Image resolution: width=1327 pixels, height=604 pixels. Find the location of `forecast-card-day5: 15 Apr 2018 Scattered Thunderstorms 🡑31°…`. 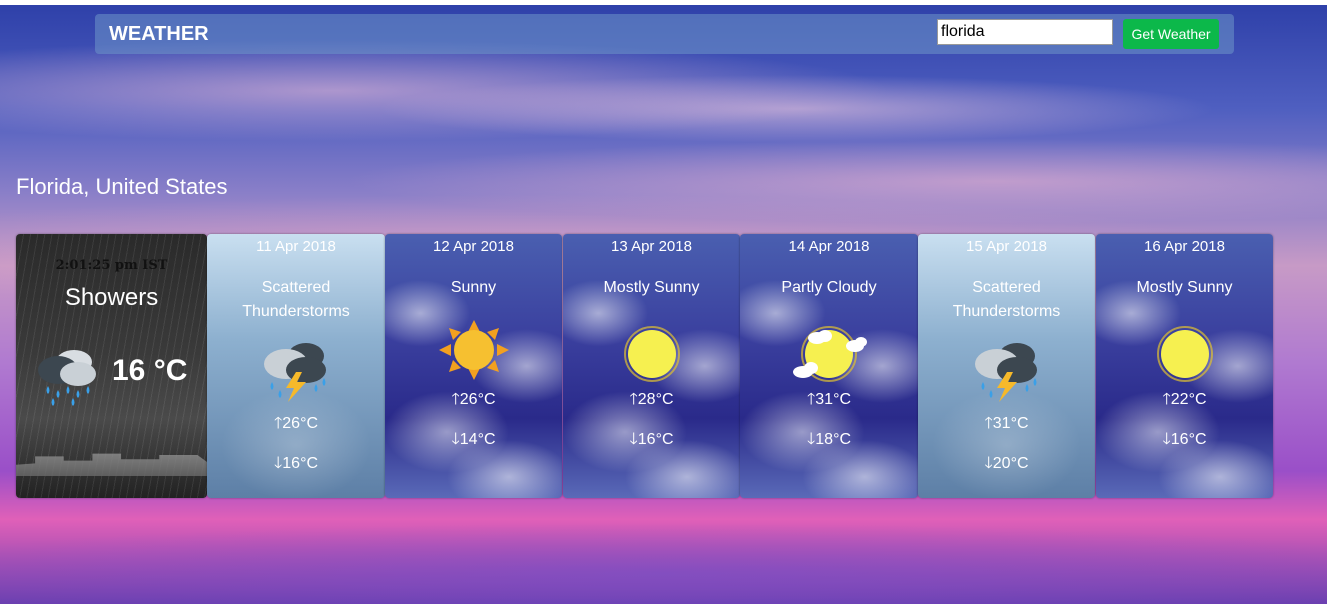

forecast-card-day5: 15 Apr 2018 Scattered Thunderstorms 🡑31°… is located at coordinates (1006, 366).